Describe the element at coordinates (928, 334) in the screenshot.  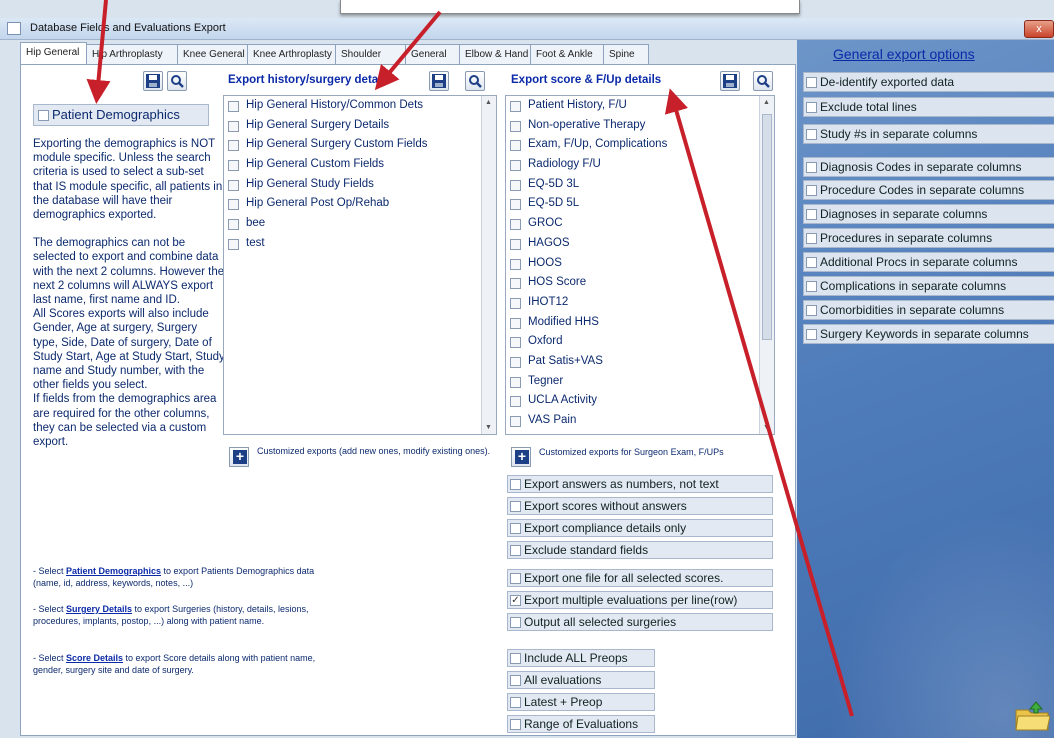
I see `surgery-keywords-option: Surgery Keywords in separate columns` at that location.